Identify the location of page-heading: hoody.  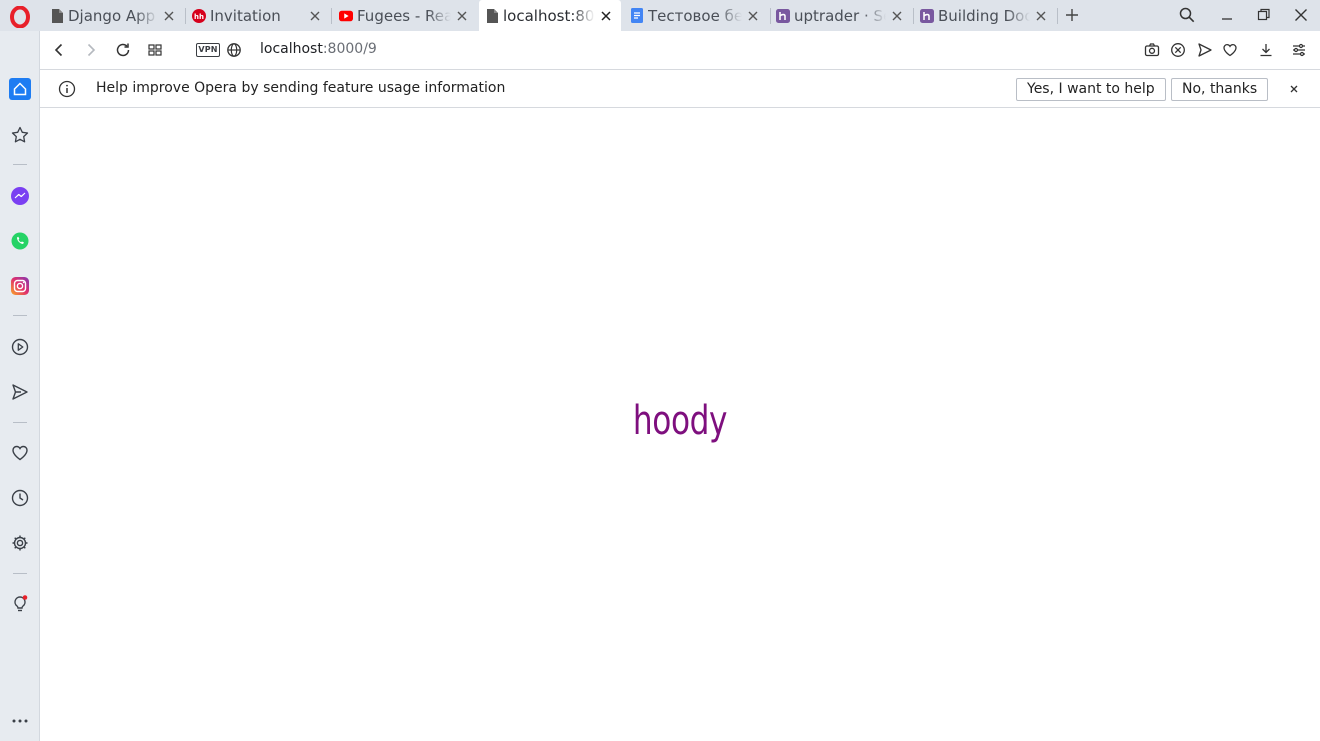
(680, 421).